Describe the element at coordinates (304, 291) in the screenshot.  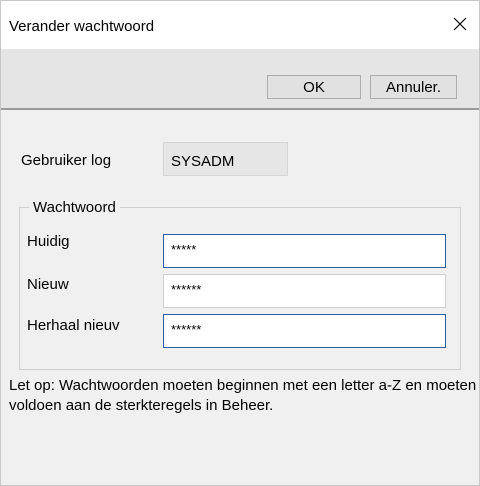
I see `new-password-input` at that location.